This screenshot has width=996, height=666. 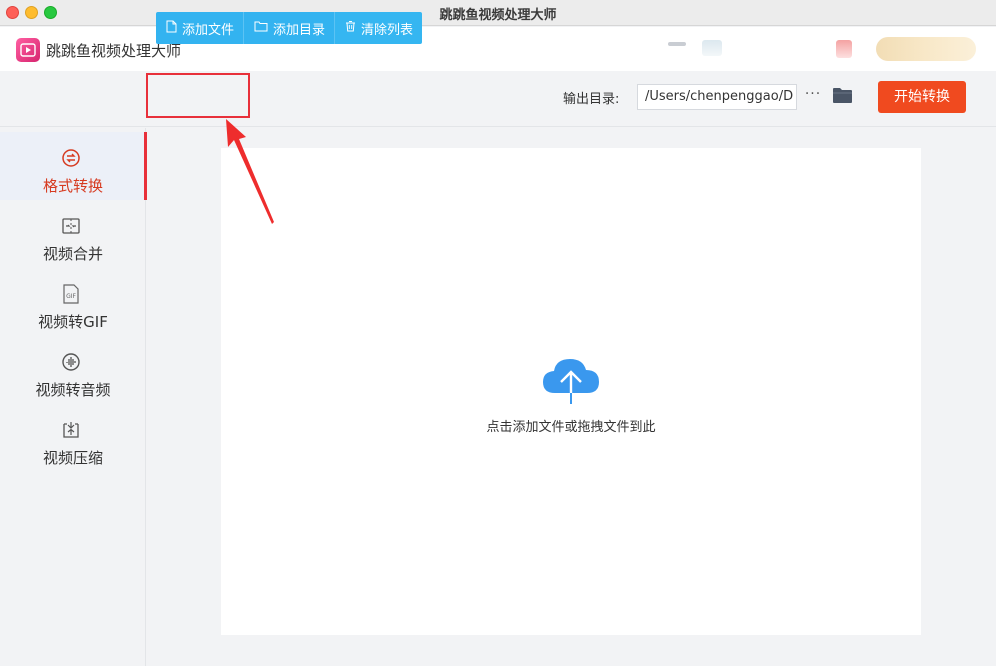 I want to click on clear-list-label: 清除列表, so click(x=387, y=30).